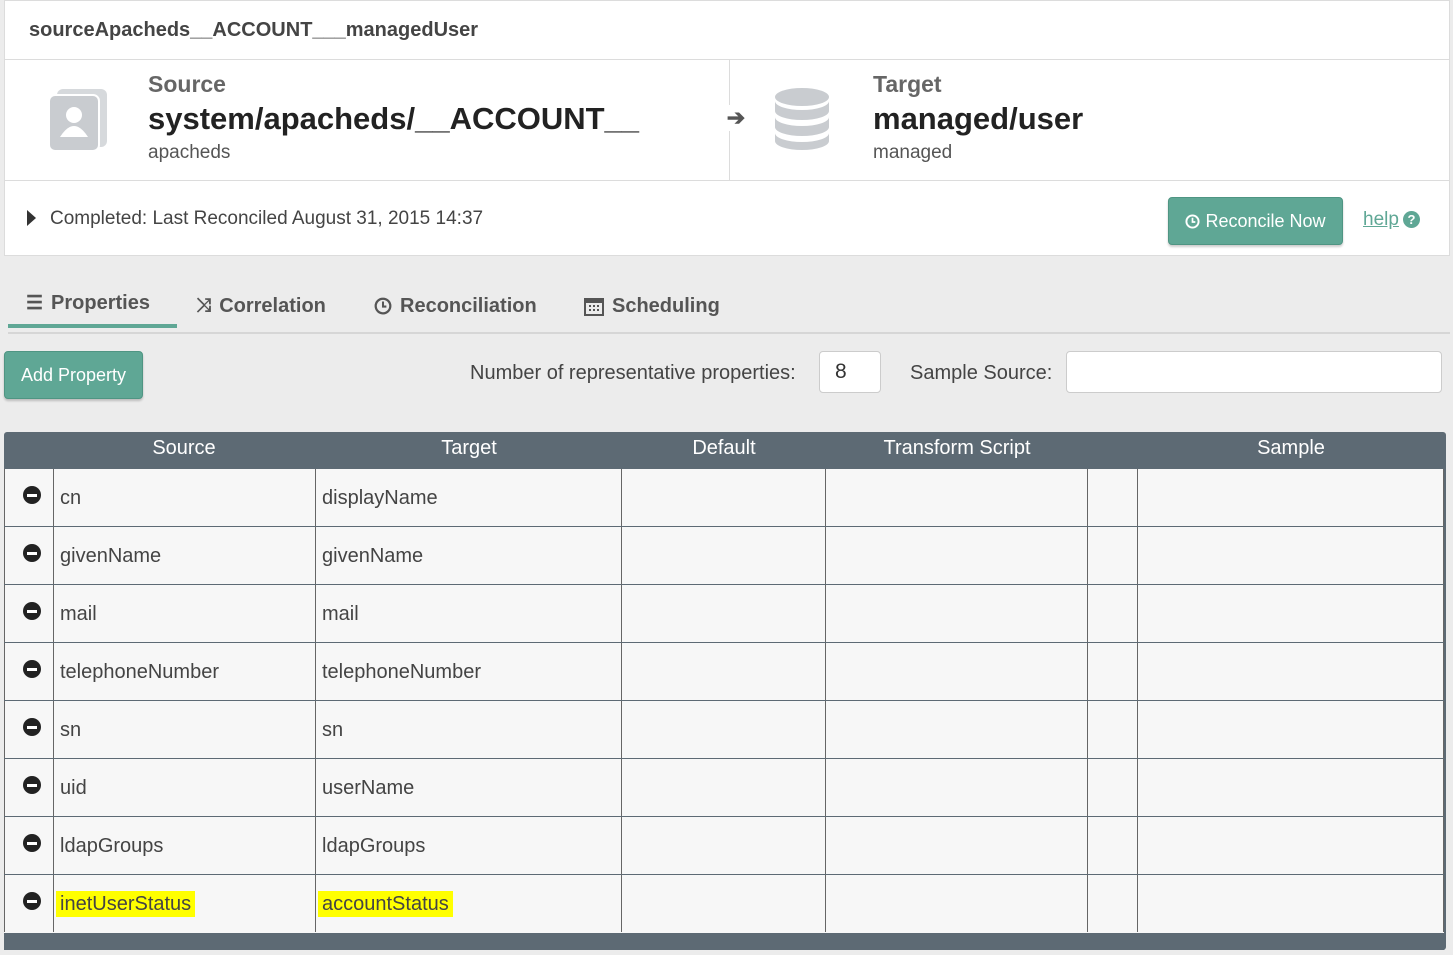 This screenshot has height=955, width=1453. Describe the element at coordinates (383, 306) in the screenshot. I see `clock-icon` at that location.